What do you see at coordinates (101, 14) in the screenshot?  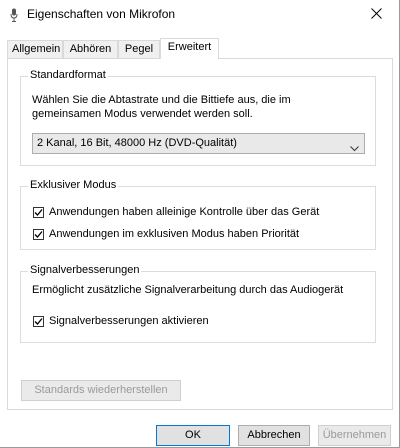 I see `window-title: Eigenschaften von Mikrofon` at bounding box center [101, 14].